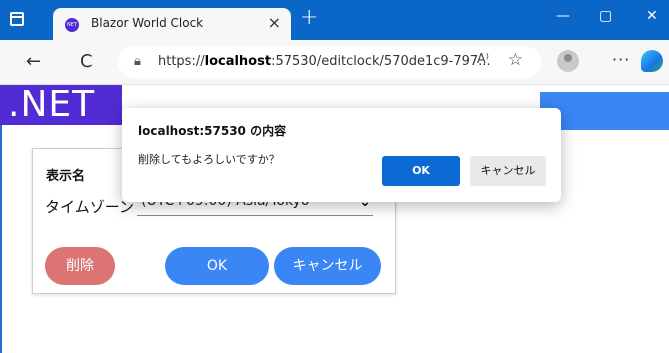  What do you see at coordinates (605, 16) in the screenshot?
I see `maximize-icon: ▢` at bounding box center [605, 16].